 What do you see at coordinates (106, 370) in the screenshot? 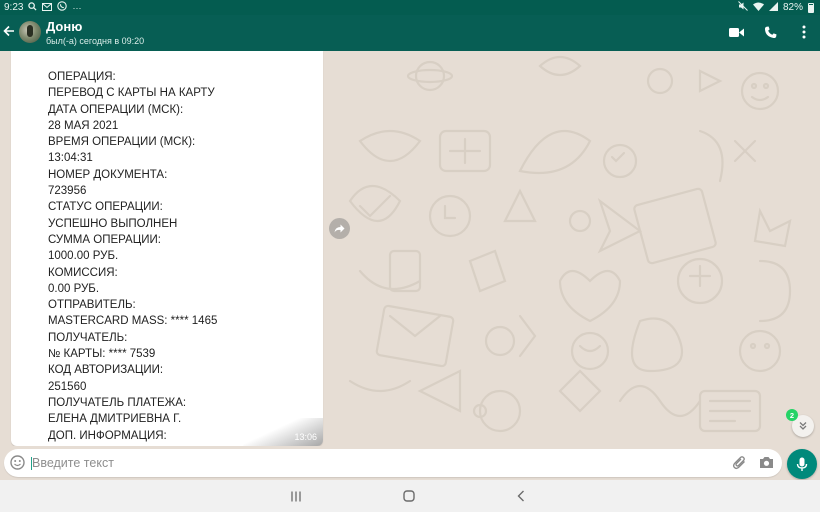
I see `message-line: КОД АВТОРИЗАЦИИ:` at bounding box center [106, 370].